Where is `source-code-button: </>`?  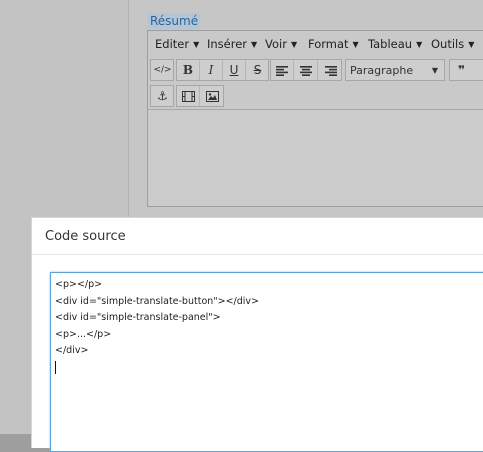
source-code-button: </> is located at coordinates (162, 70).